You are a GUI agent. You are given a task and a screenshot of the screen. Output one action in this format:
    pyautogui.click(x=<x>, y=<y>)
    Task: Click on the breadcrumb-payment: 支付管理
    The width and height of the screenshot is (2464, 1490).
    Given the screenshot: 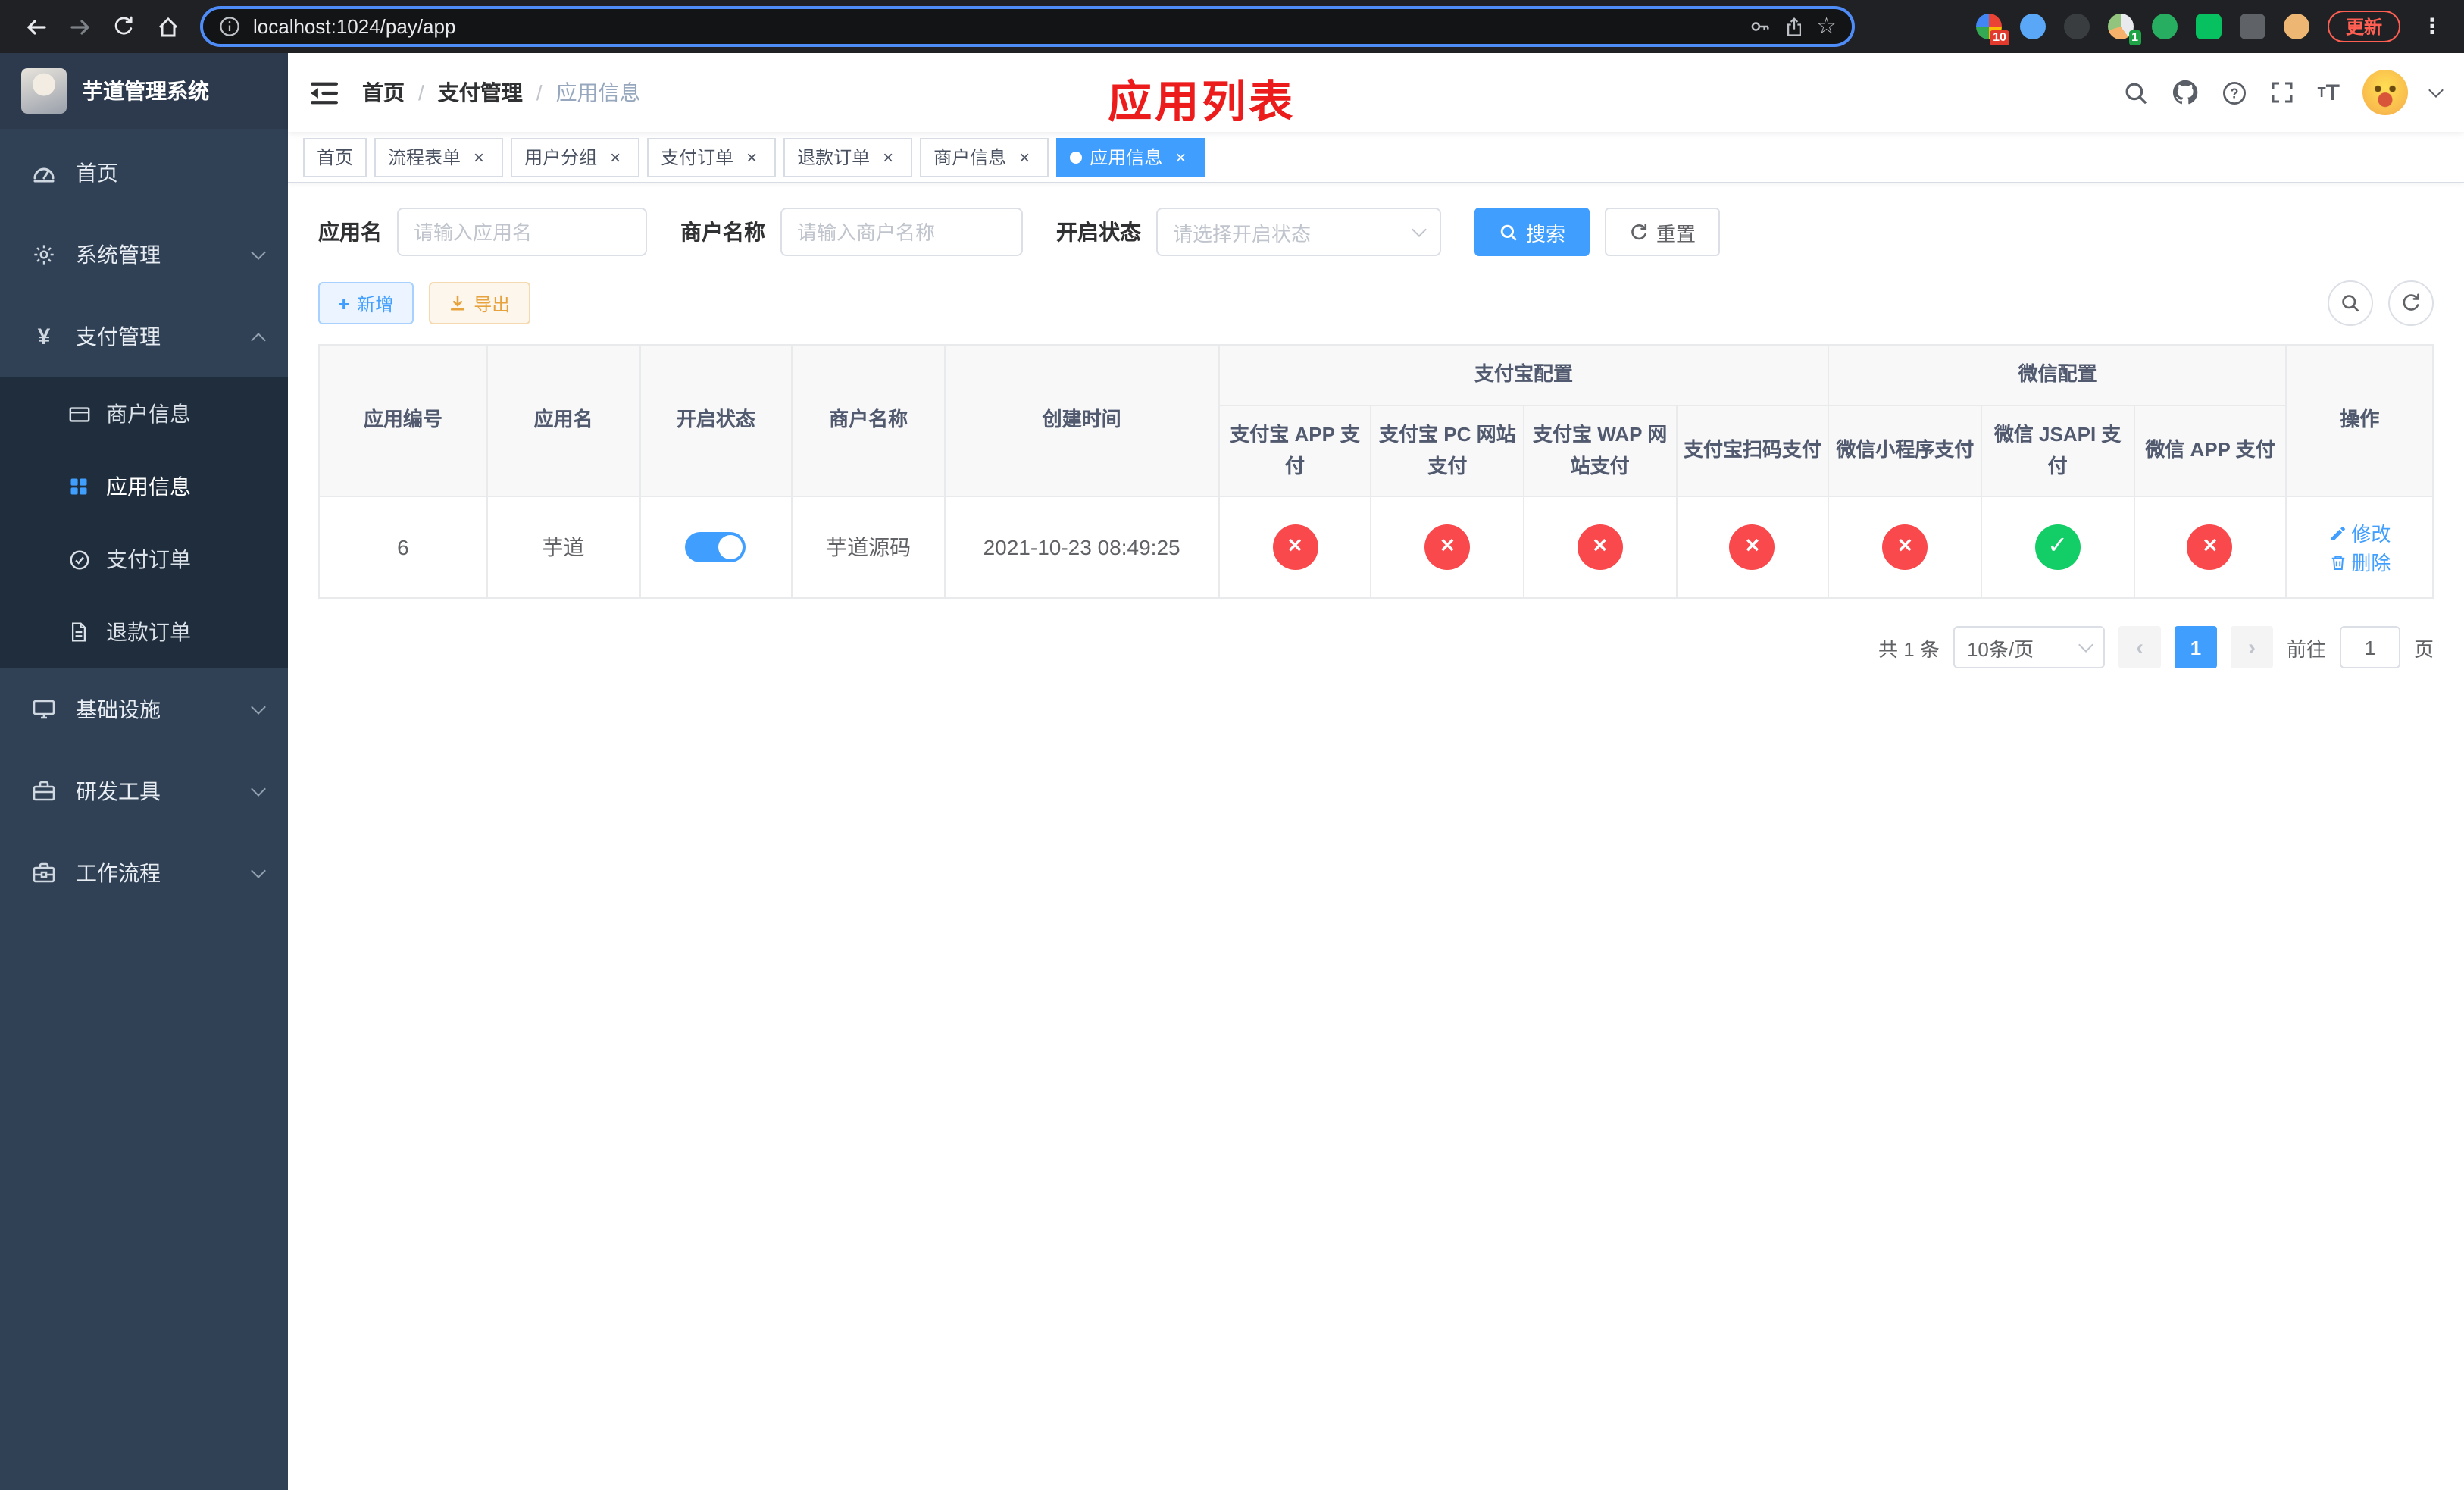 What is the action you would take?
    pyautogui.click(x=464, y=92)
    